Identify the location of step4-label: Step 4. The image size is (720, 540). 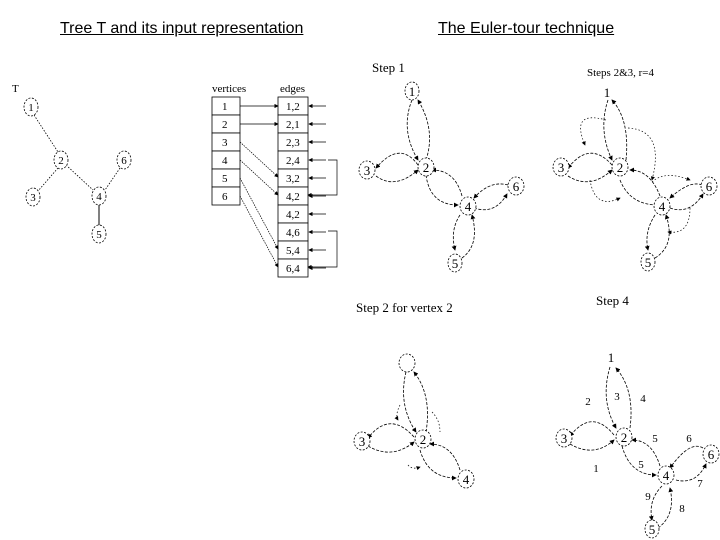
(612, 300).